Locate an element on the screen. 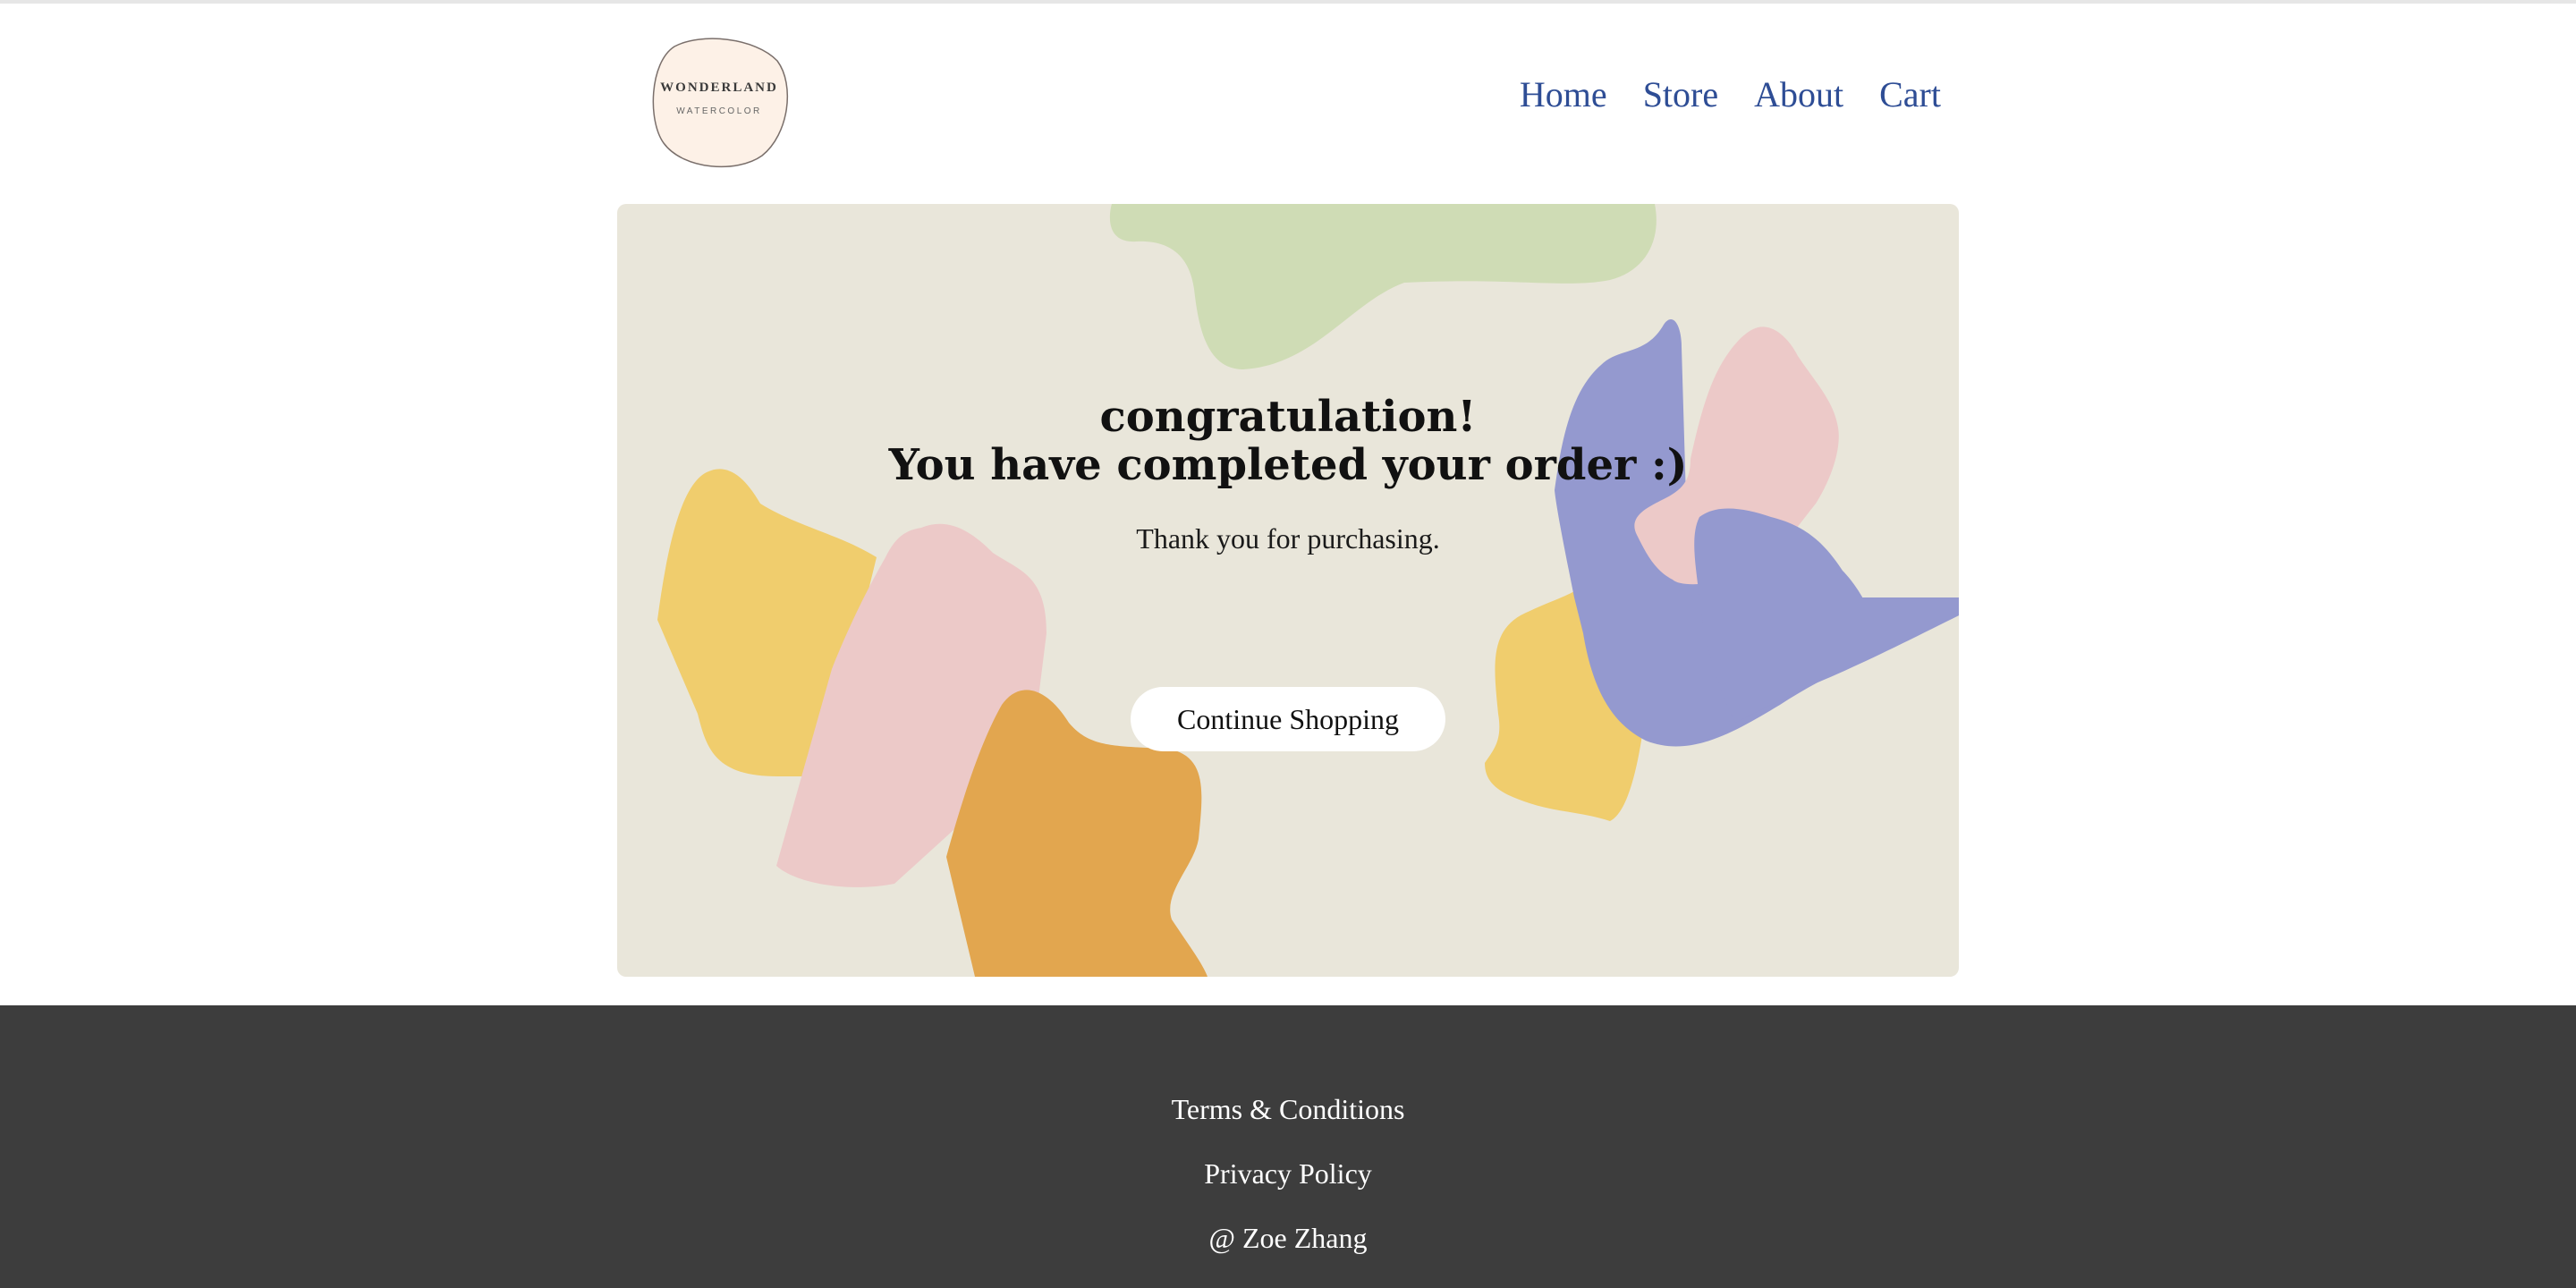 The image size is (2576, 1288). privacy-link: Privacy Policy is located at coordinates (1288, 1174).